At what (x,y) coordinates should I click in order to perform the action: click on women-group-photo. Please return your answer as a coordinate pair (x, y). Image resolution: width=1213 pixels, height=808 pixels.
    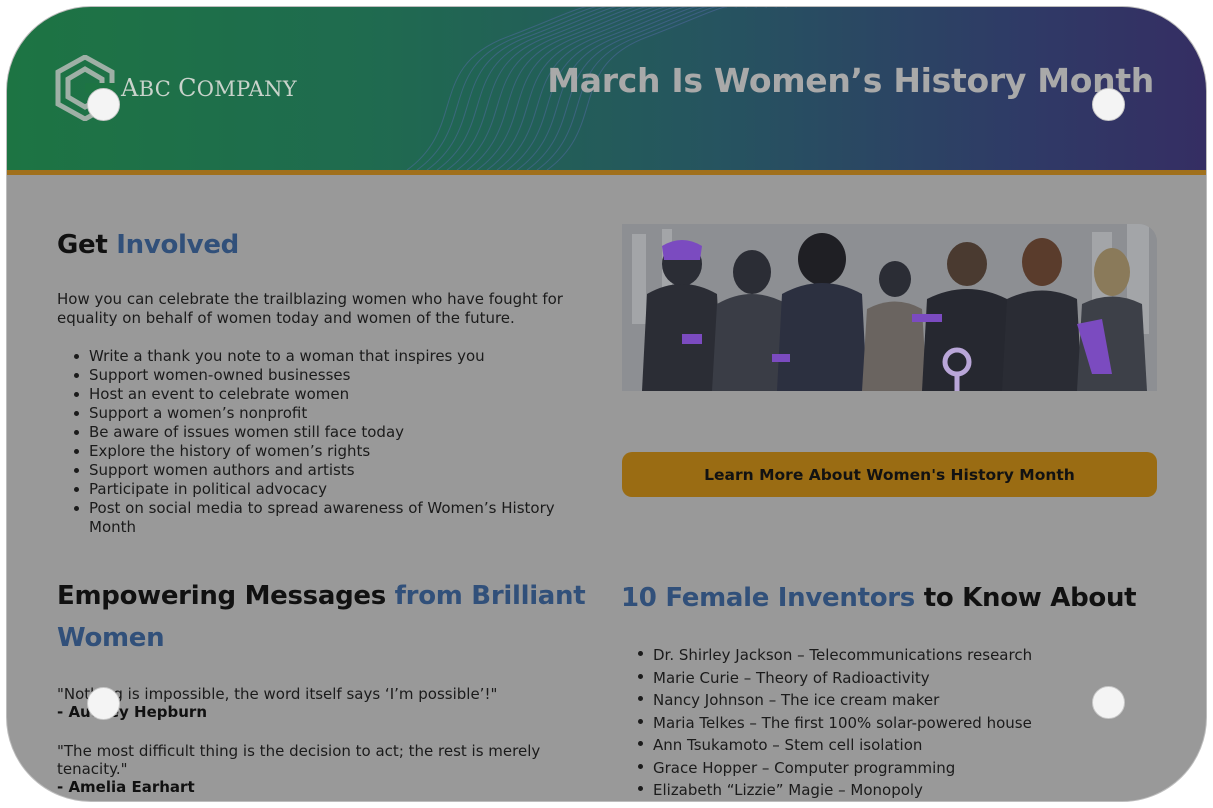
    Looking at the image, I should click on (889, 307).